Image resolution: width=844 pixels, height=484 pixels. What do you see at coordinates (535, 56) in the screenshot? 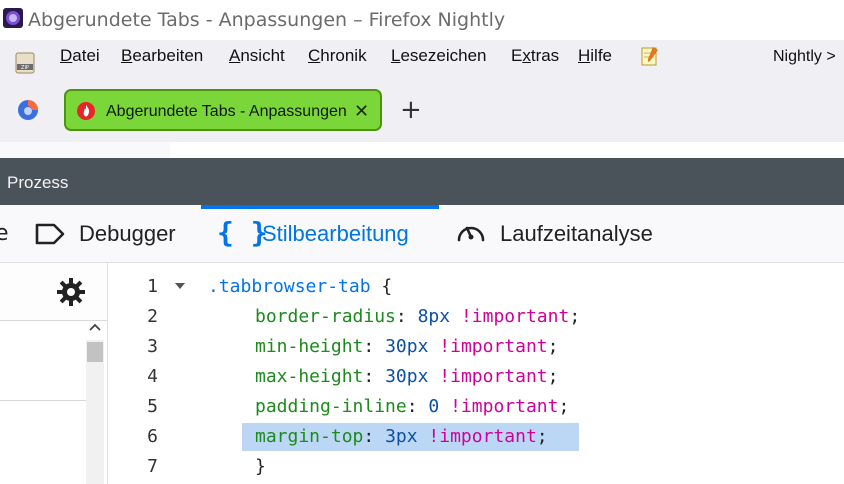
I see `menu-extras: Extras` at bounding box center [535, 56].